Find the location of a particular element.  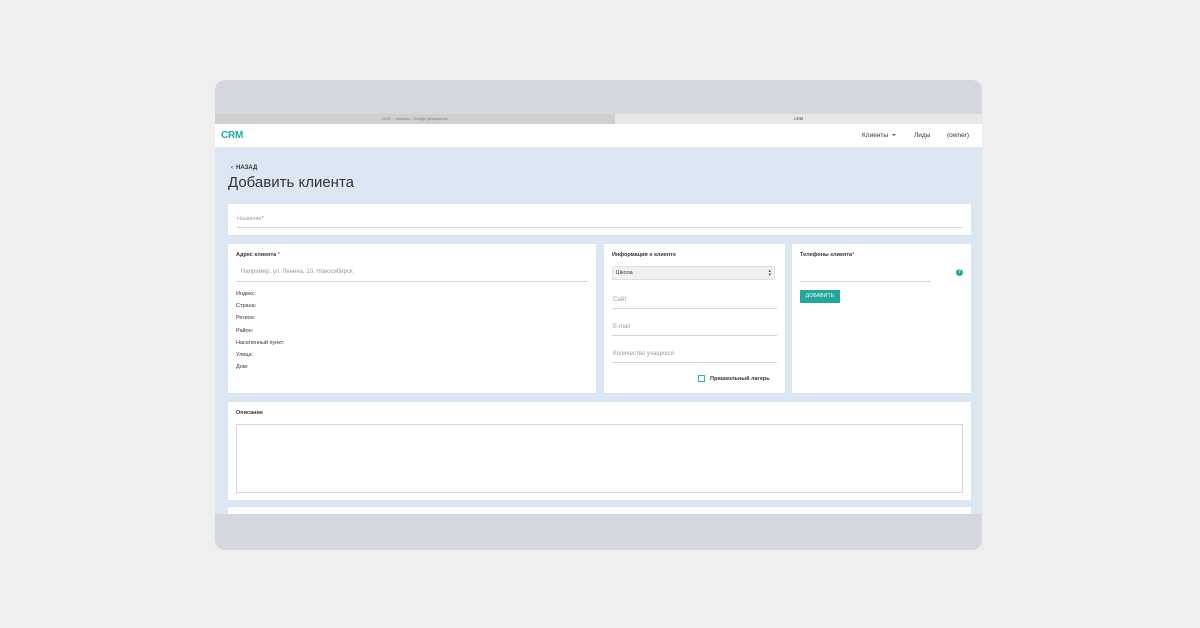

back-label: НАЗАД is located at coordinates (247, 168).